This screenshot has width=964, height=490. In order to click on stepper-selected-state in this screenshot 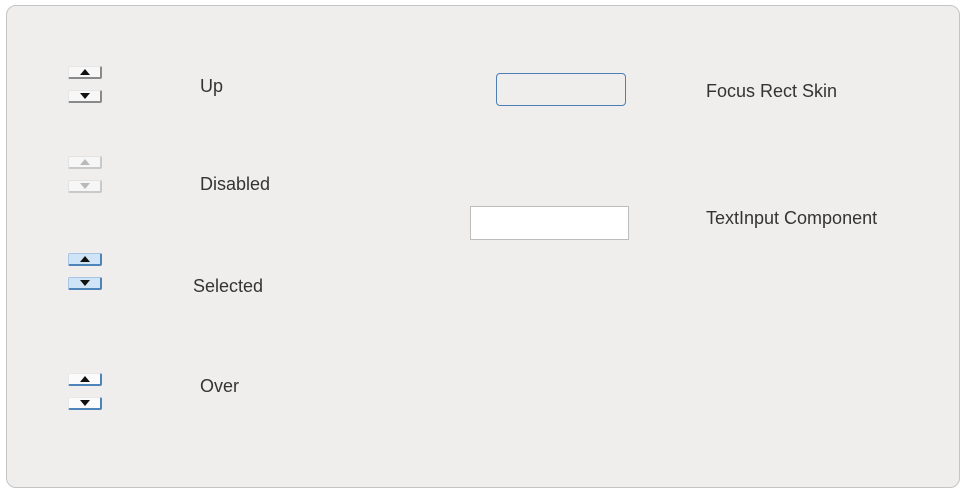, I will do `click(86, 273)`.